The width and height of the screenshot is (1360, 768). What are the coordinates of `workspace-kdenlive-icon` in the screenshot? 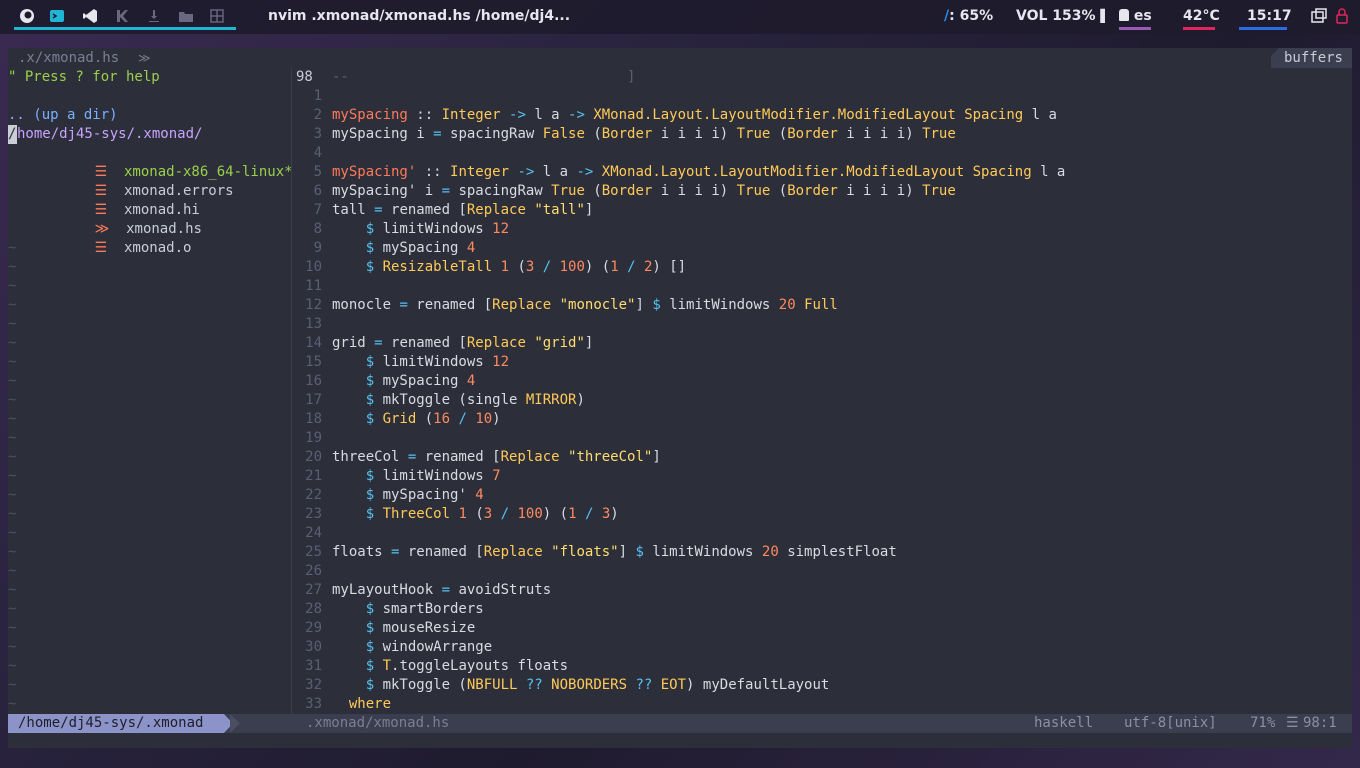 It's located at (122, 16).